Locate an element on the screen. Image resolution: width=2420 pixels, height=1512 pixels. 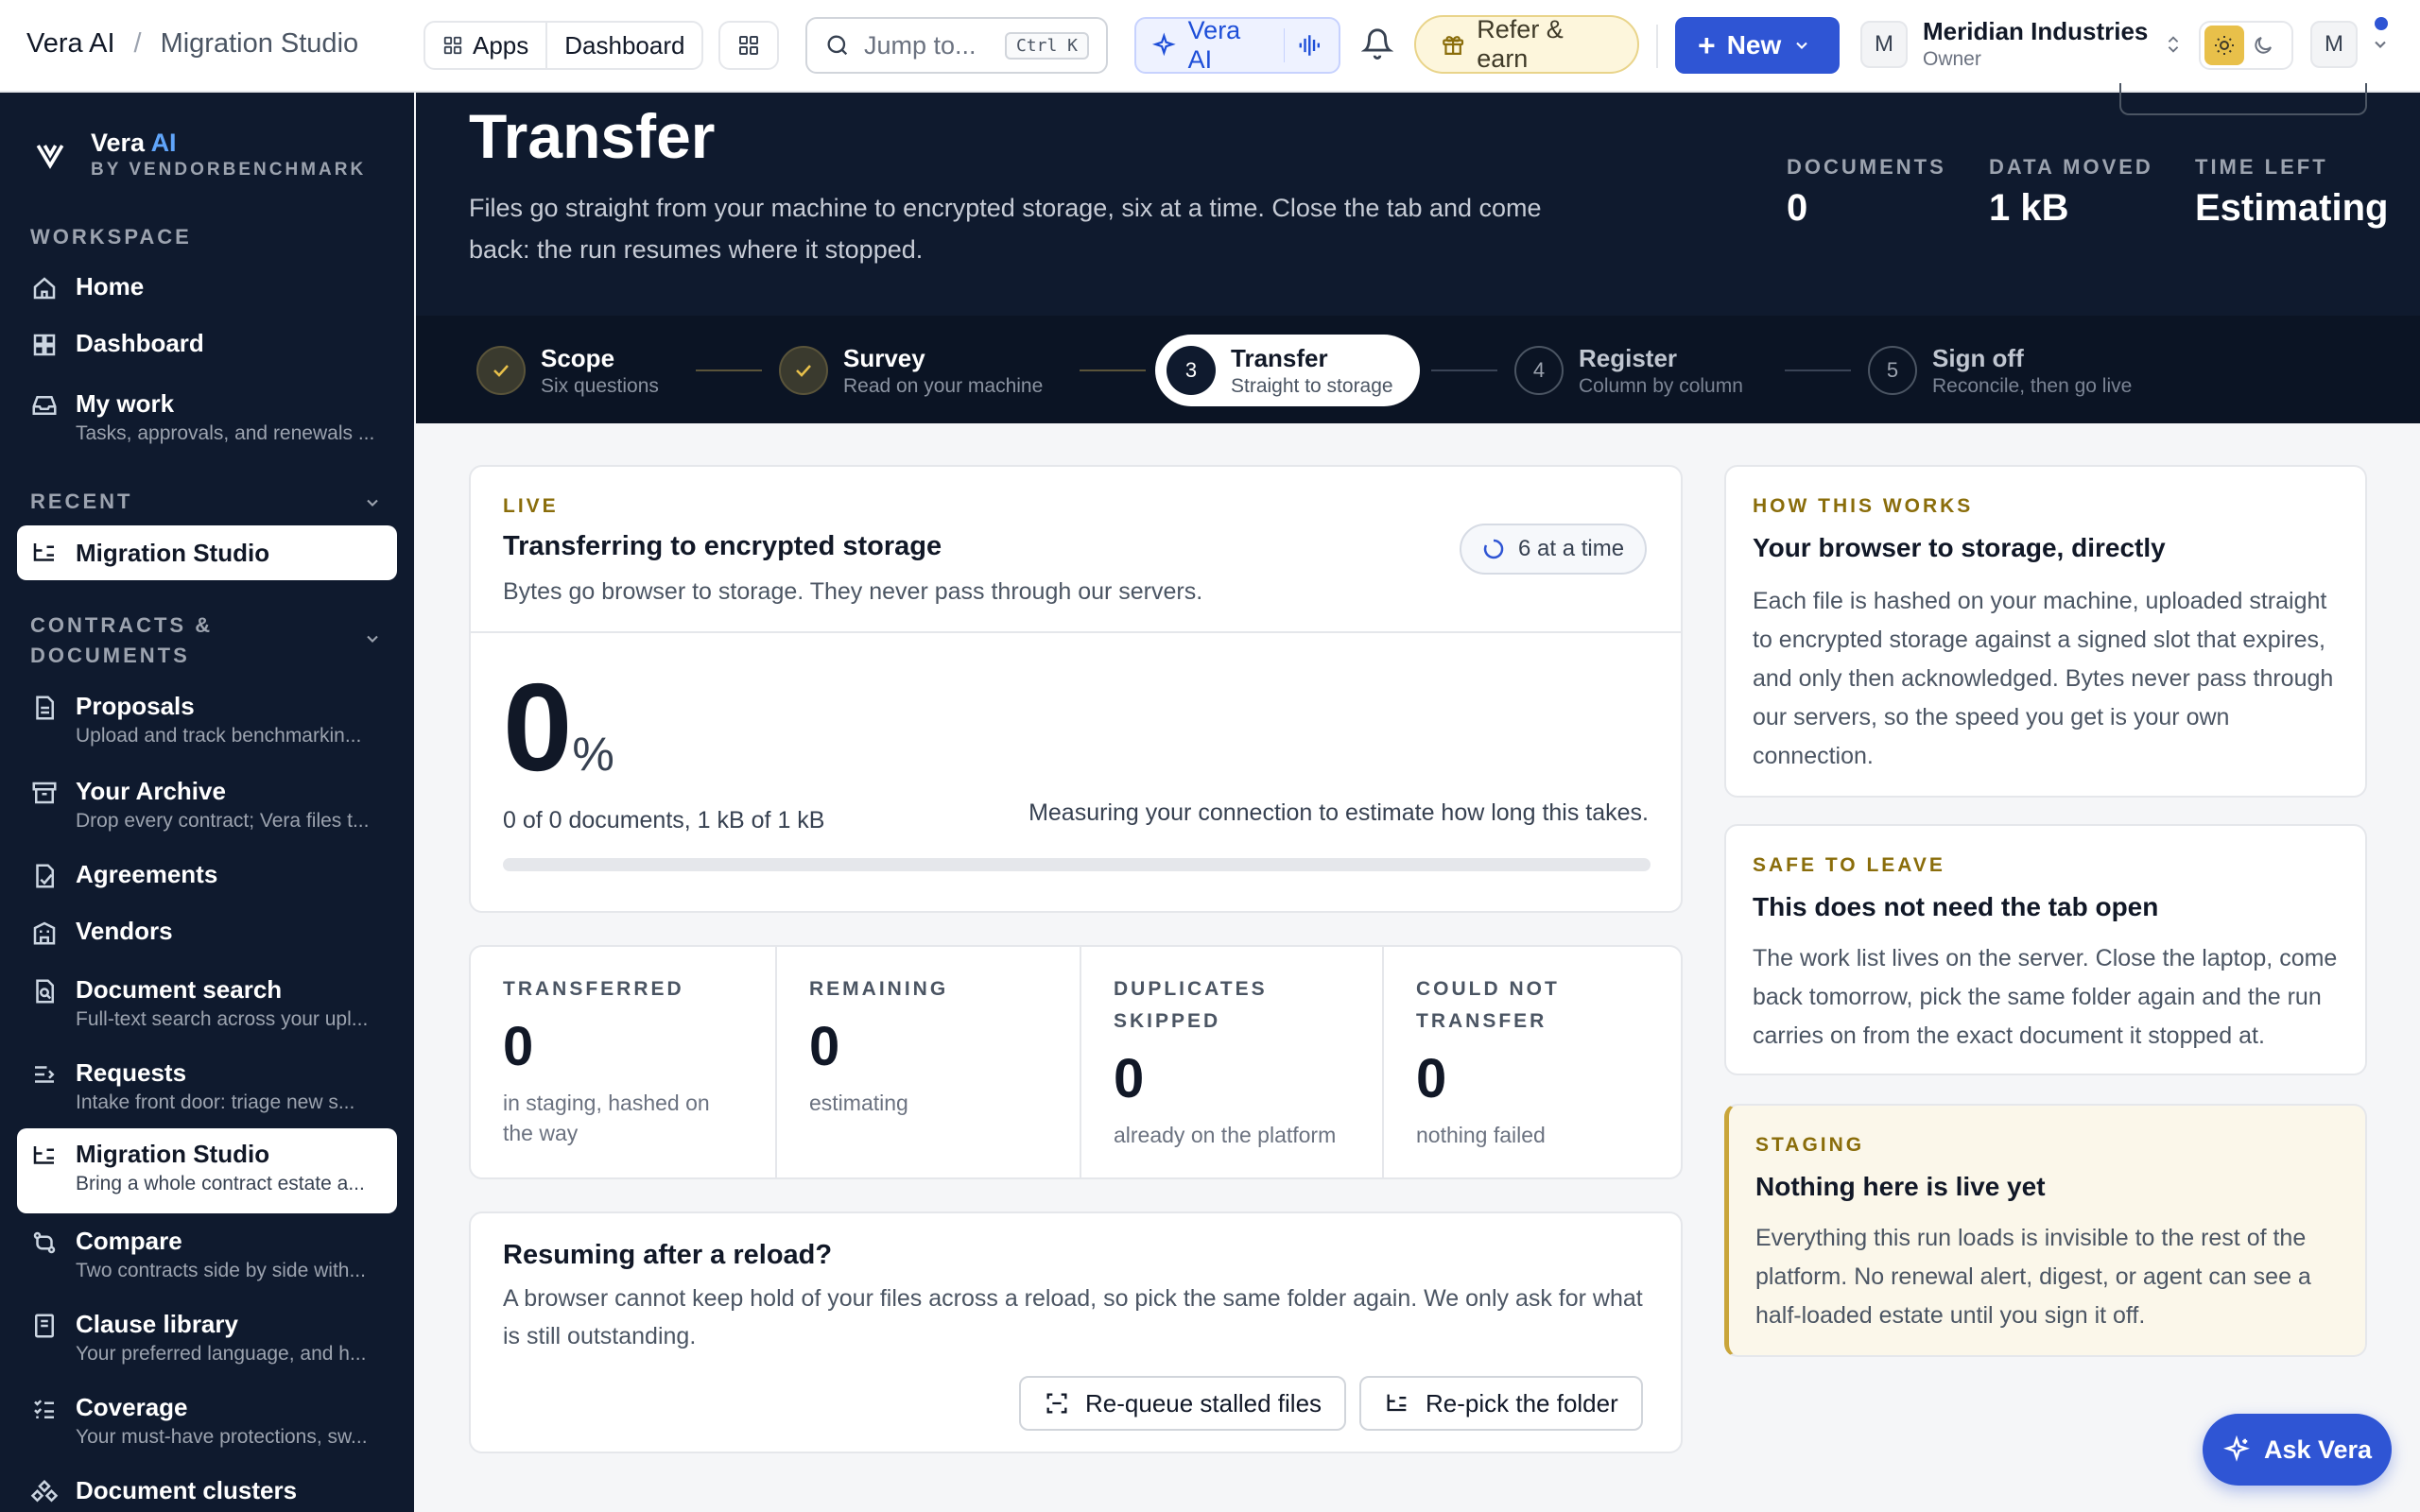
apps-label: Apps is located at coordinates (501, 45).